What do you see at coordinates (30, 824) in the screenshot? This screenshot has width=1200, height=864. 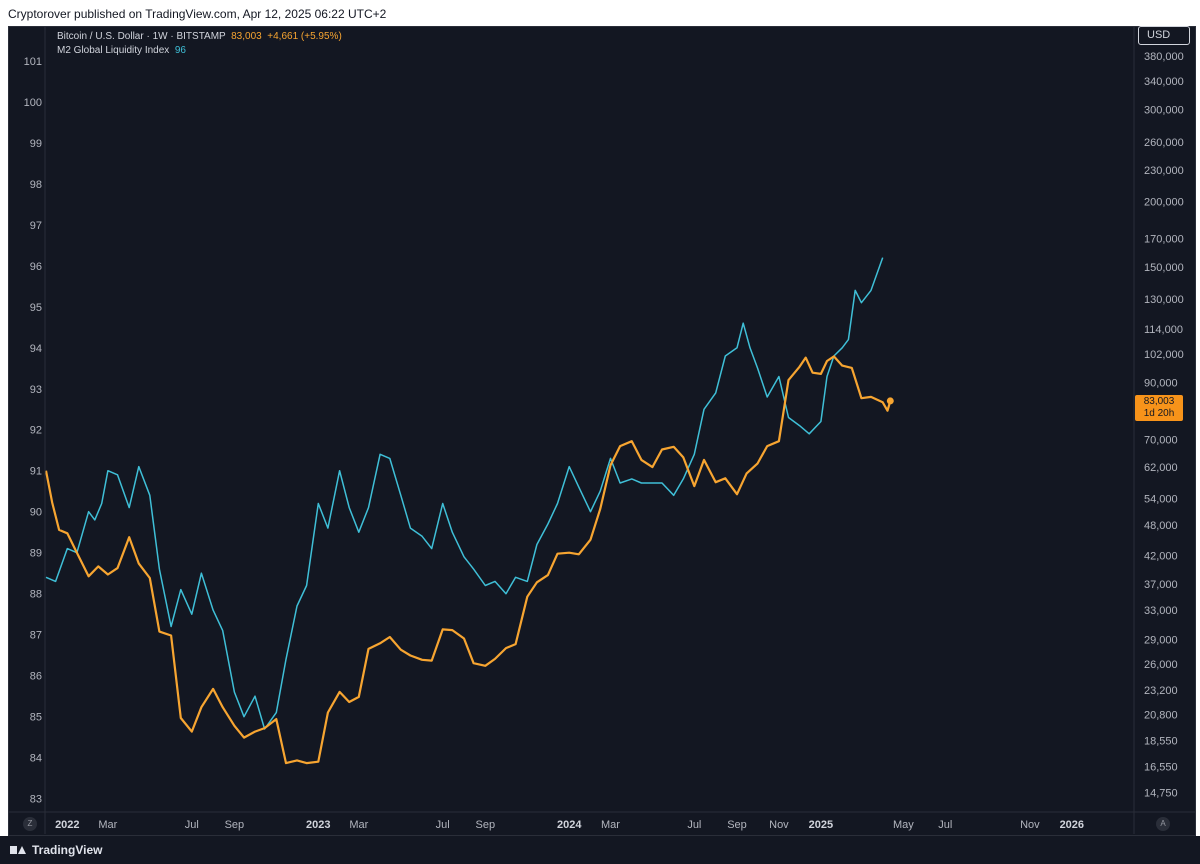 I see `zoom-button: Z` at bounding box center [30, 824].